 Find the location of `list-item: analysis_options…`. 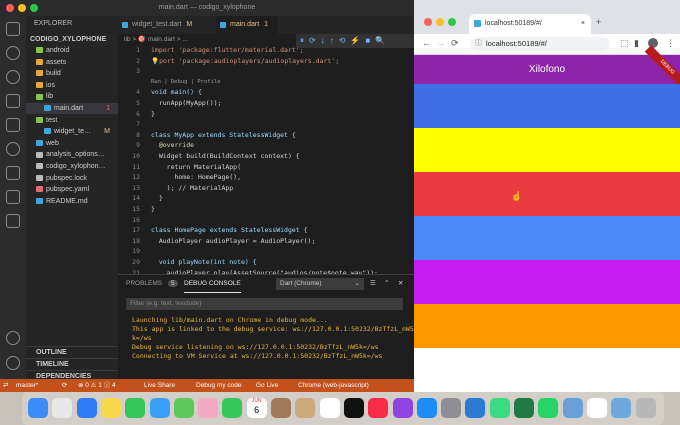

list-item: analysis_options… is located at coordinates (72, 154).